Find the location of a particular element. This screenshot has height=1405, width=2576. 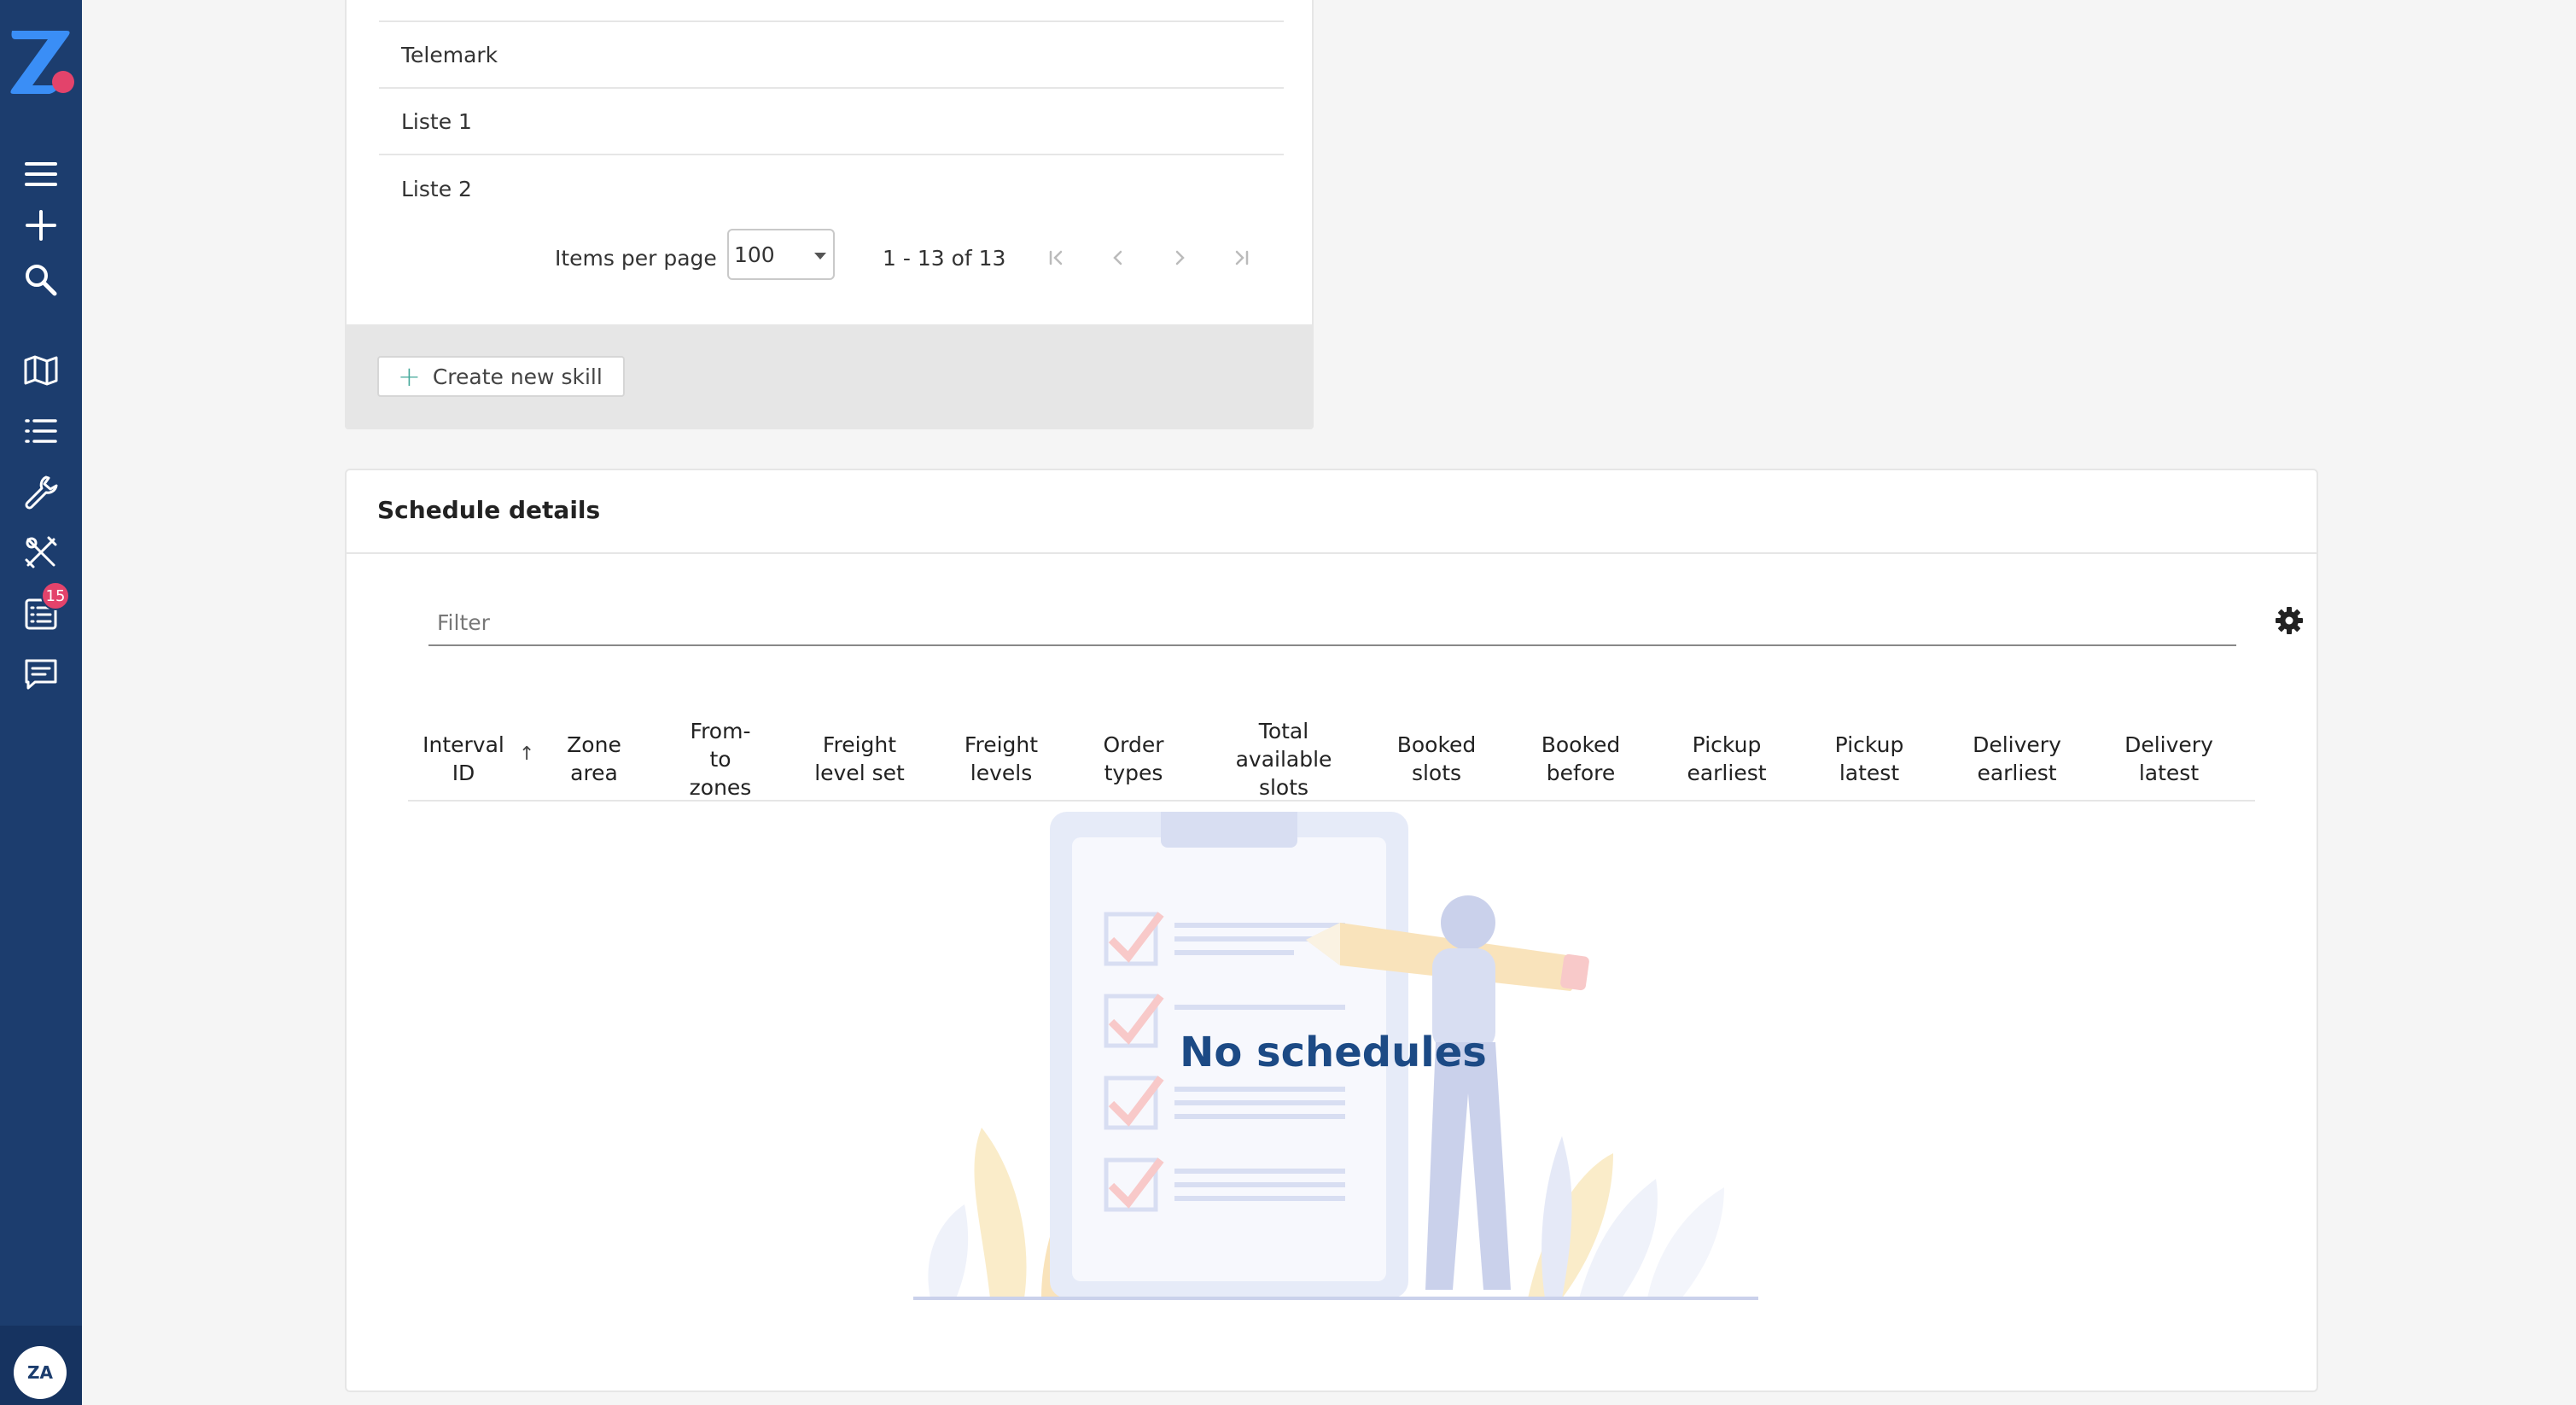

tools-icon is located at coordinates (40, 552).